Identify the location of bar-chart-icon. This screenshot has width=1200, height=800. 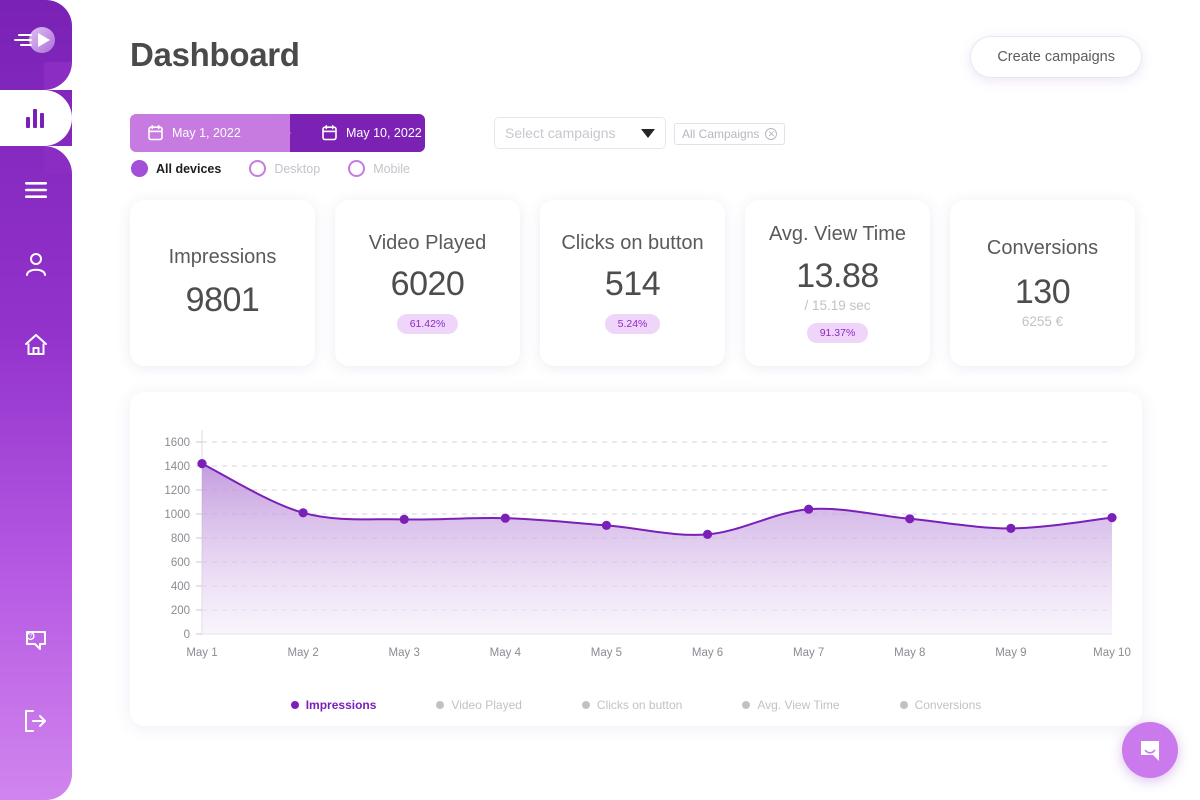
(35, 118).